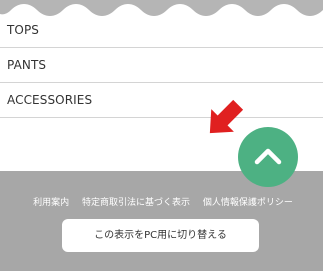 The width and height of the screenshot is (323, 271). Describe the element at coordinates (226, 116) in the screenshot. I see `red-arrow-icon` at that location.